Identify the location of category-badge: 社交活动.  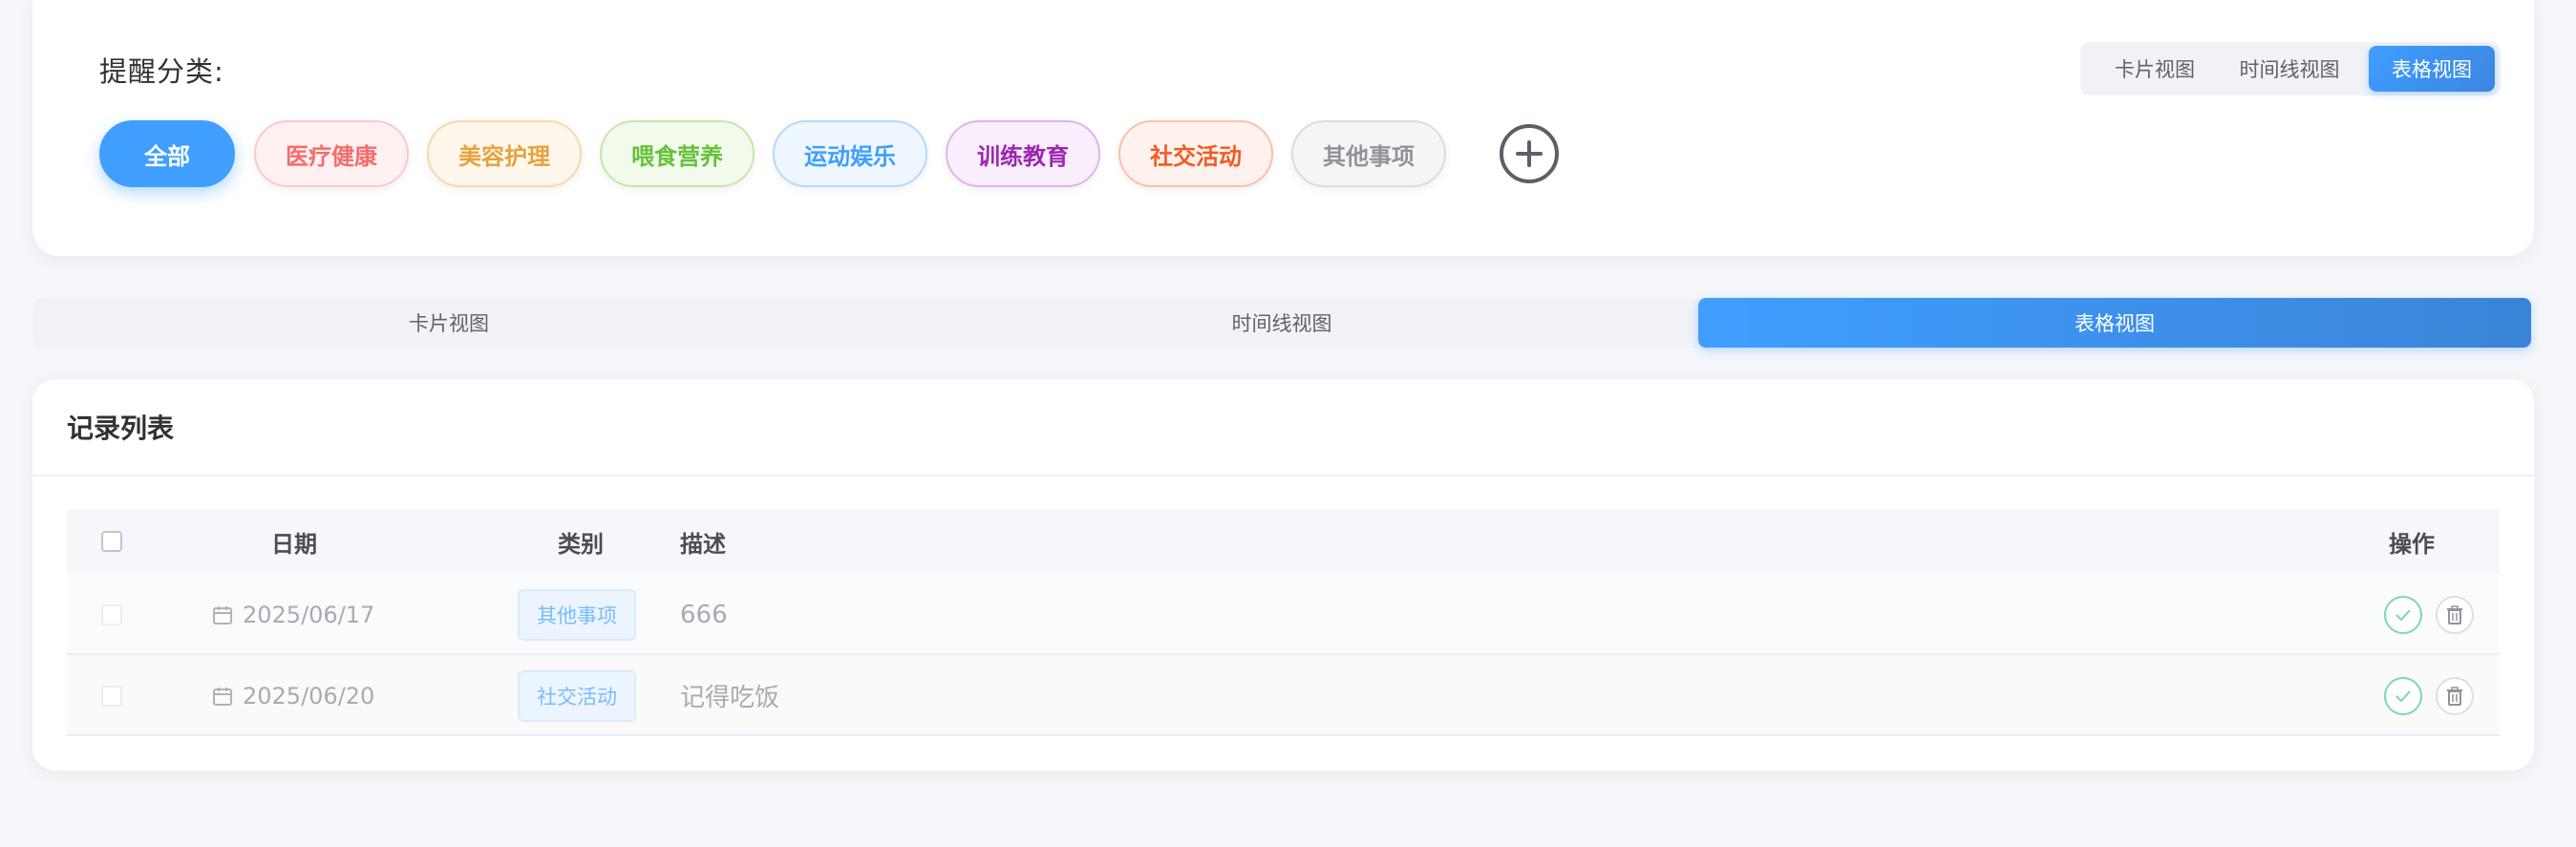
(577, 696).